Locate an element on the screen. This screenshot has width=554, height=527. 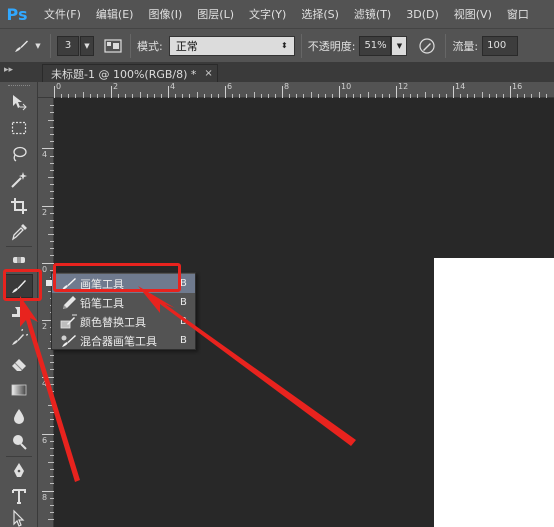
ruler-label: 14 is located at coordinates (460, 86).